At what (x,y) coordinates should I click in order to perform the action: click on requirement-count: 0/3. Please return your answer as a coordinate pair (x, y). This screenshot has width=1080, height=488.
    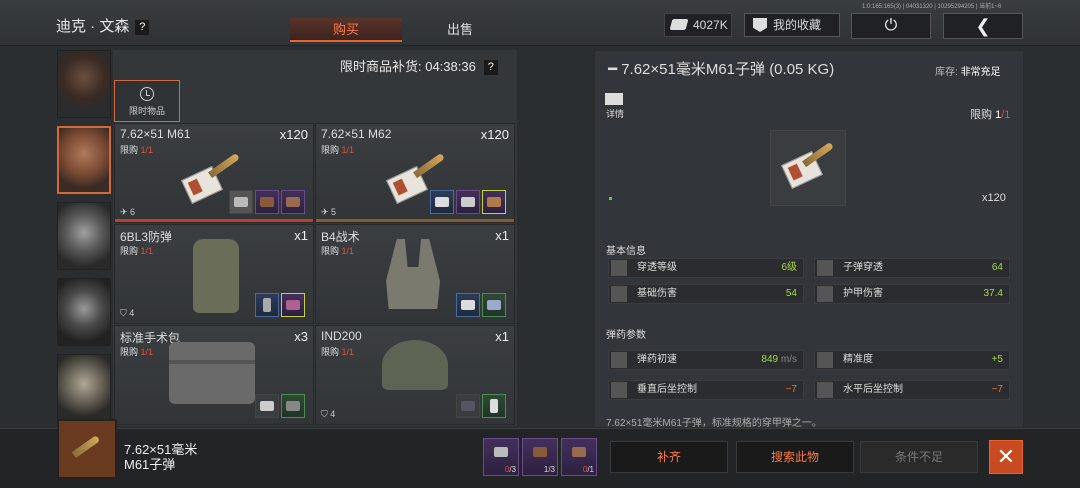
    Looking at the image, I should click on (510, 469).